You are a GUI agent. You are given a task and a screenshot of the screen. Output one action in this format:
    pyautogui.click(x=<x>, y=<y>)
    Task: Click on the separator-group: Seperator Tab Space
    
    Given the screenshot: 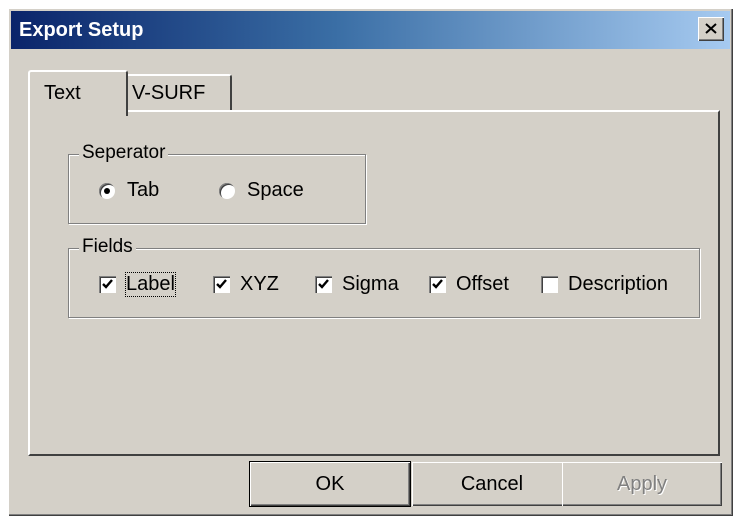 What is the action you would take?
    pyautogui.click(x=217, y=183)
    